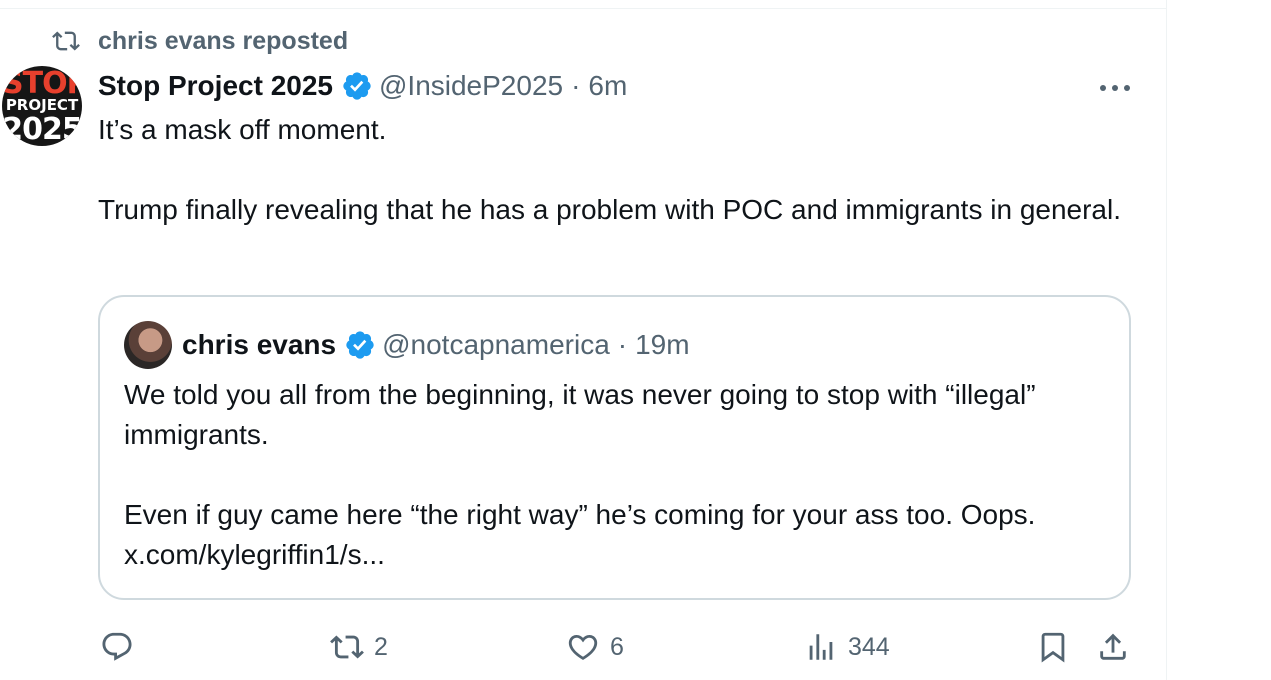 This screenshot has height=680, width=1271. I want to click on quote-timestamp: 19m, so click(662, 344).